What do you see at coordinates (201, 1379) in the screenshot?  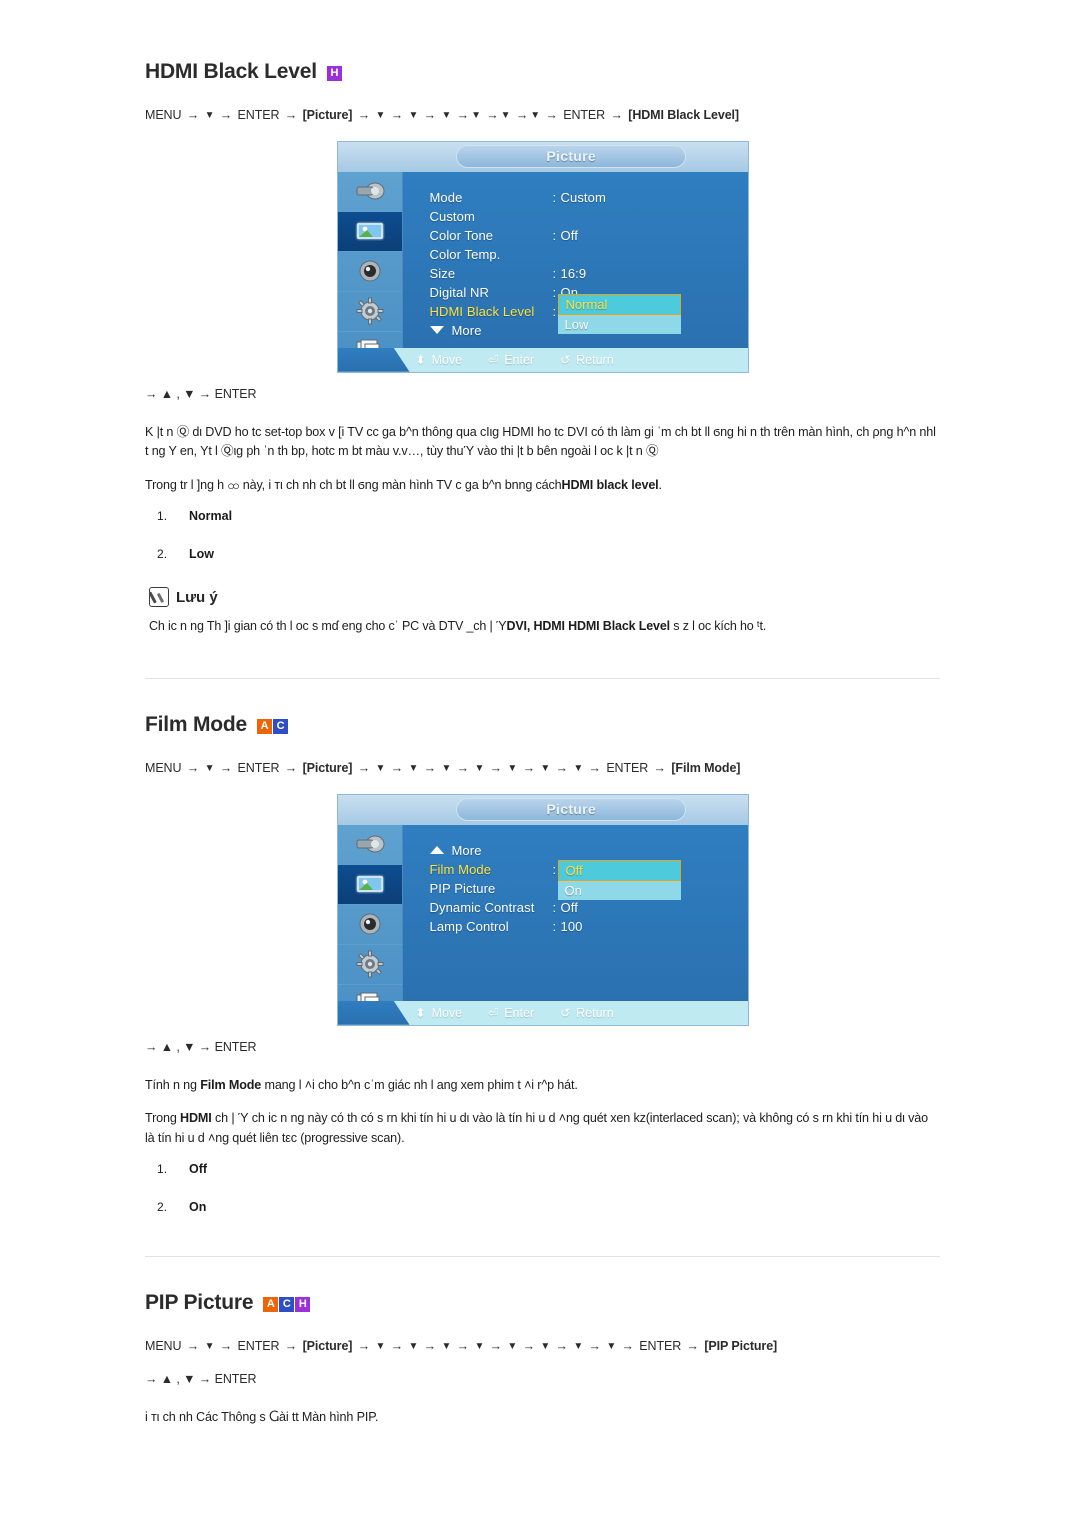 I see `key-sequence-pip-picture: → ▲ , ▼ → ENTER` at bounding box center [201, 1379].